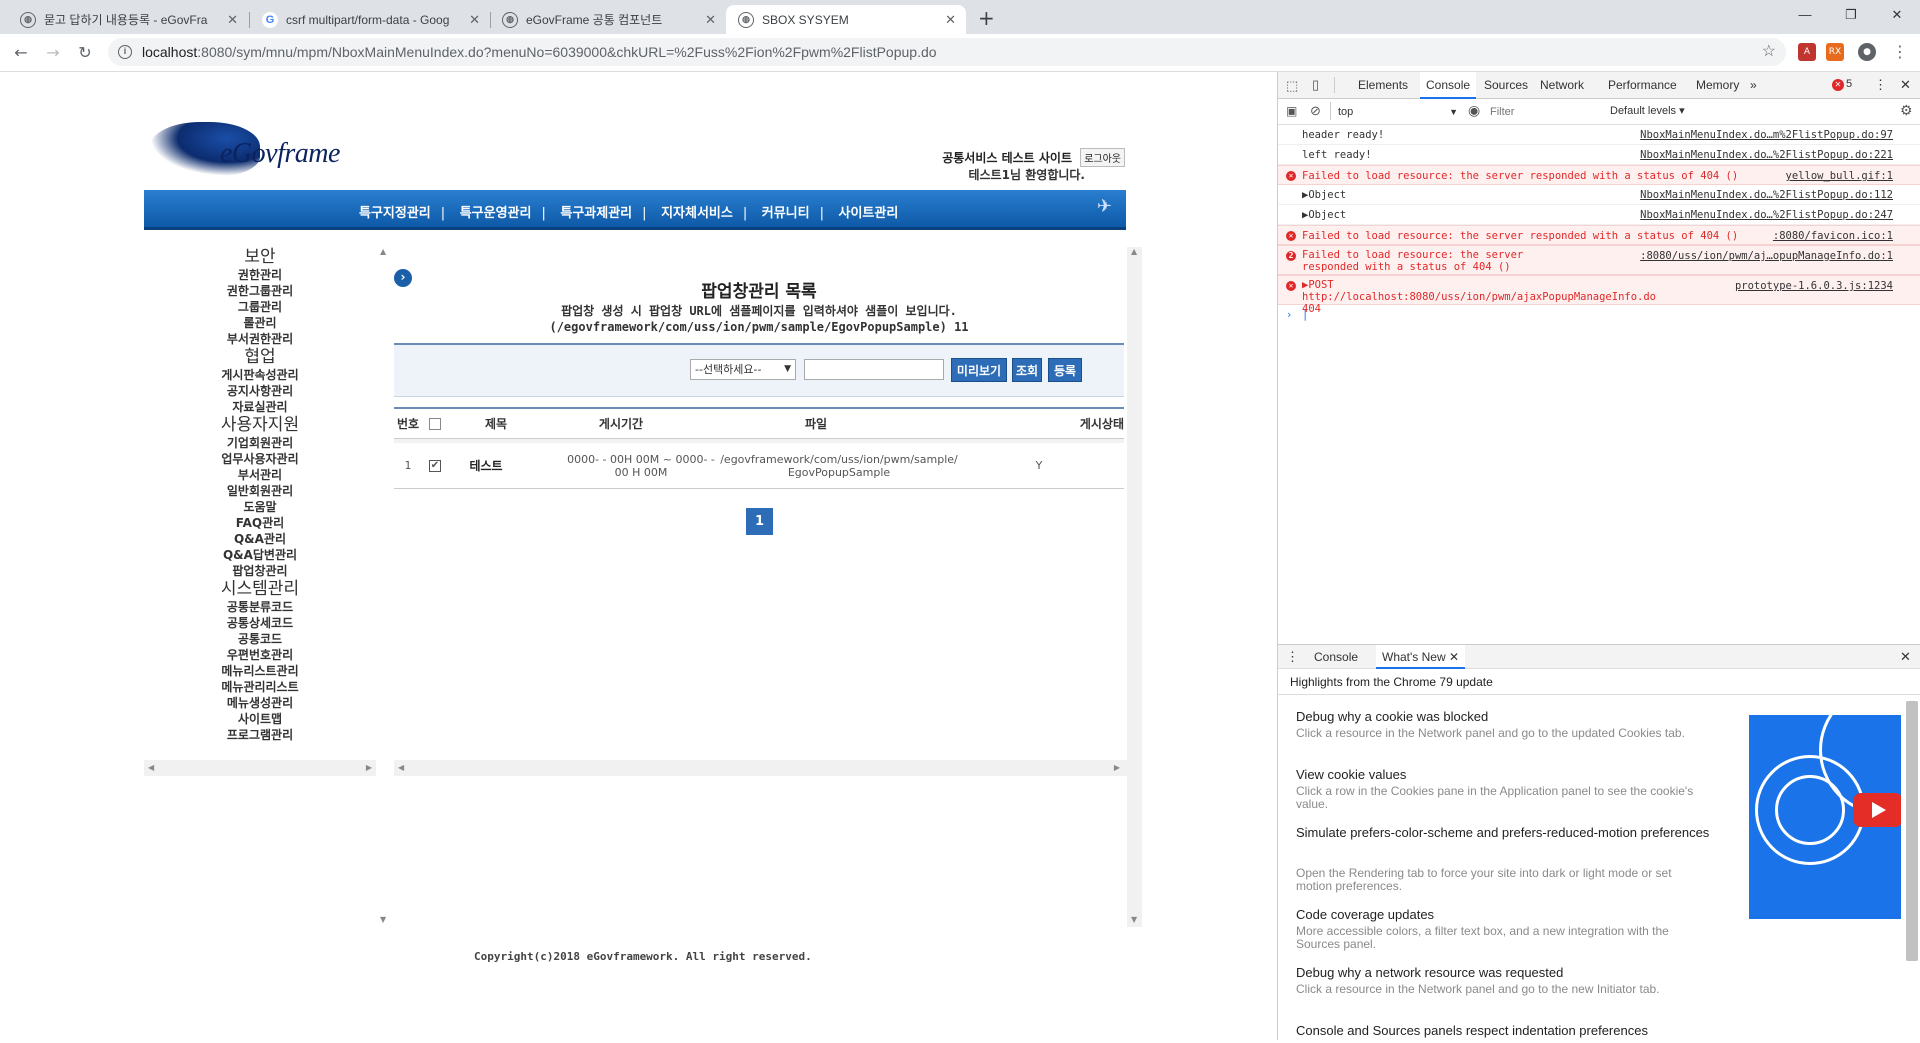  Describe the element at coordinates (697, 213) in the screenshot. I see `menu-item: 지자체서비스` at that location.